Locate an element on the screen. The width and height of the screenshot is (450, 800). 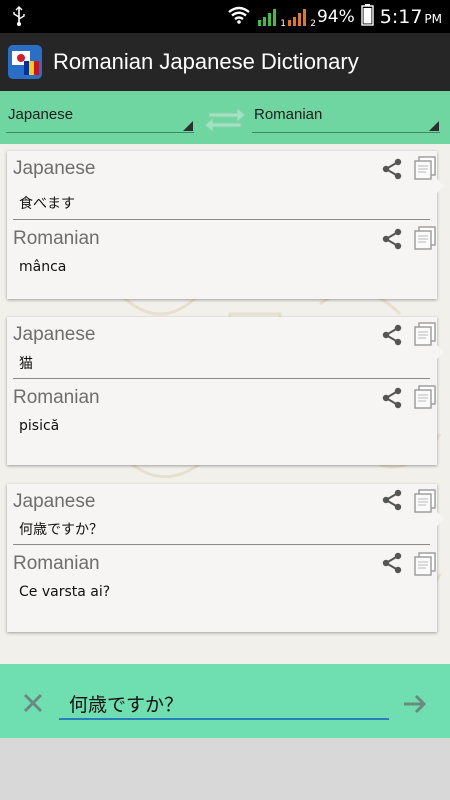
swap-languages-icon is located at coordinates (225, 120).